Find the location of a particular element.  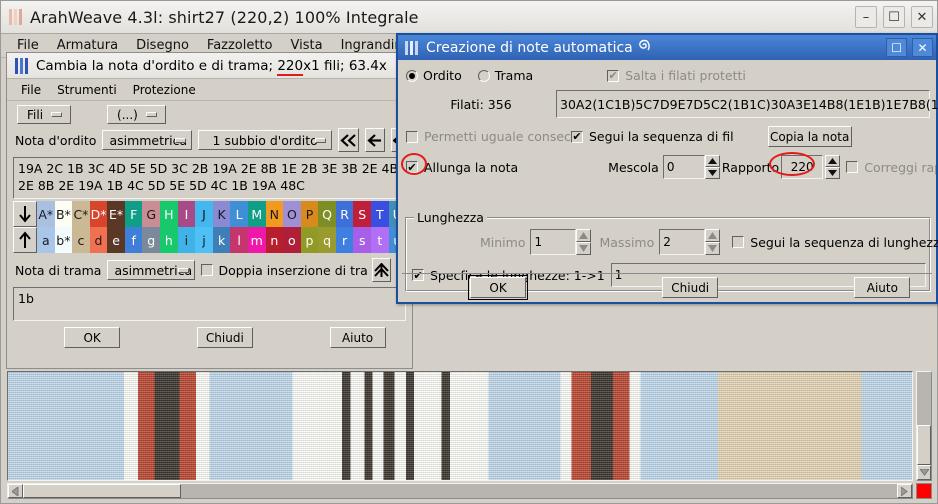

copia-nota-button: Copia la nota is located at coordinates (809, 136).